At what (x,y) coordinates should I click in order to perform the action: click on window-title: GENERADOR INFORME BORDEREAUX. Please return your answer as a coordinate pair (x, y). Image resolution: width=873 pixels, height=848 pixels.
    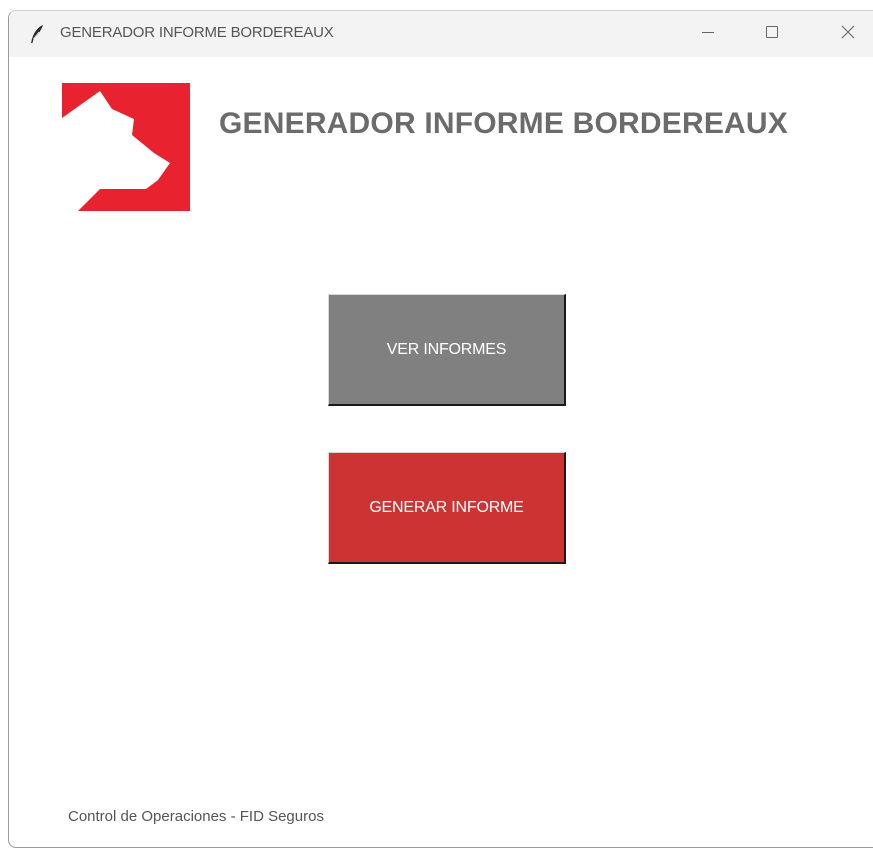
    Looking at the image, I should click on (197, 32).